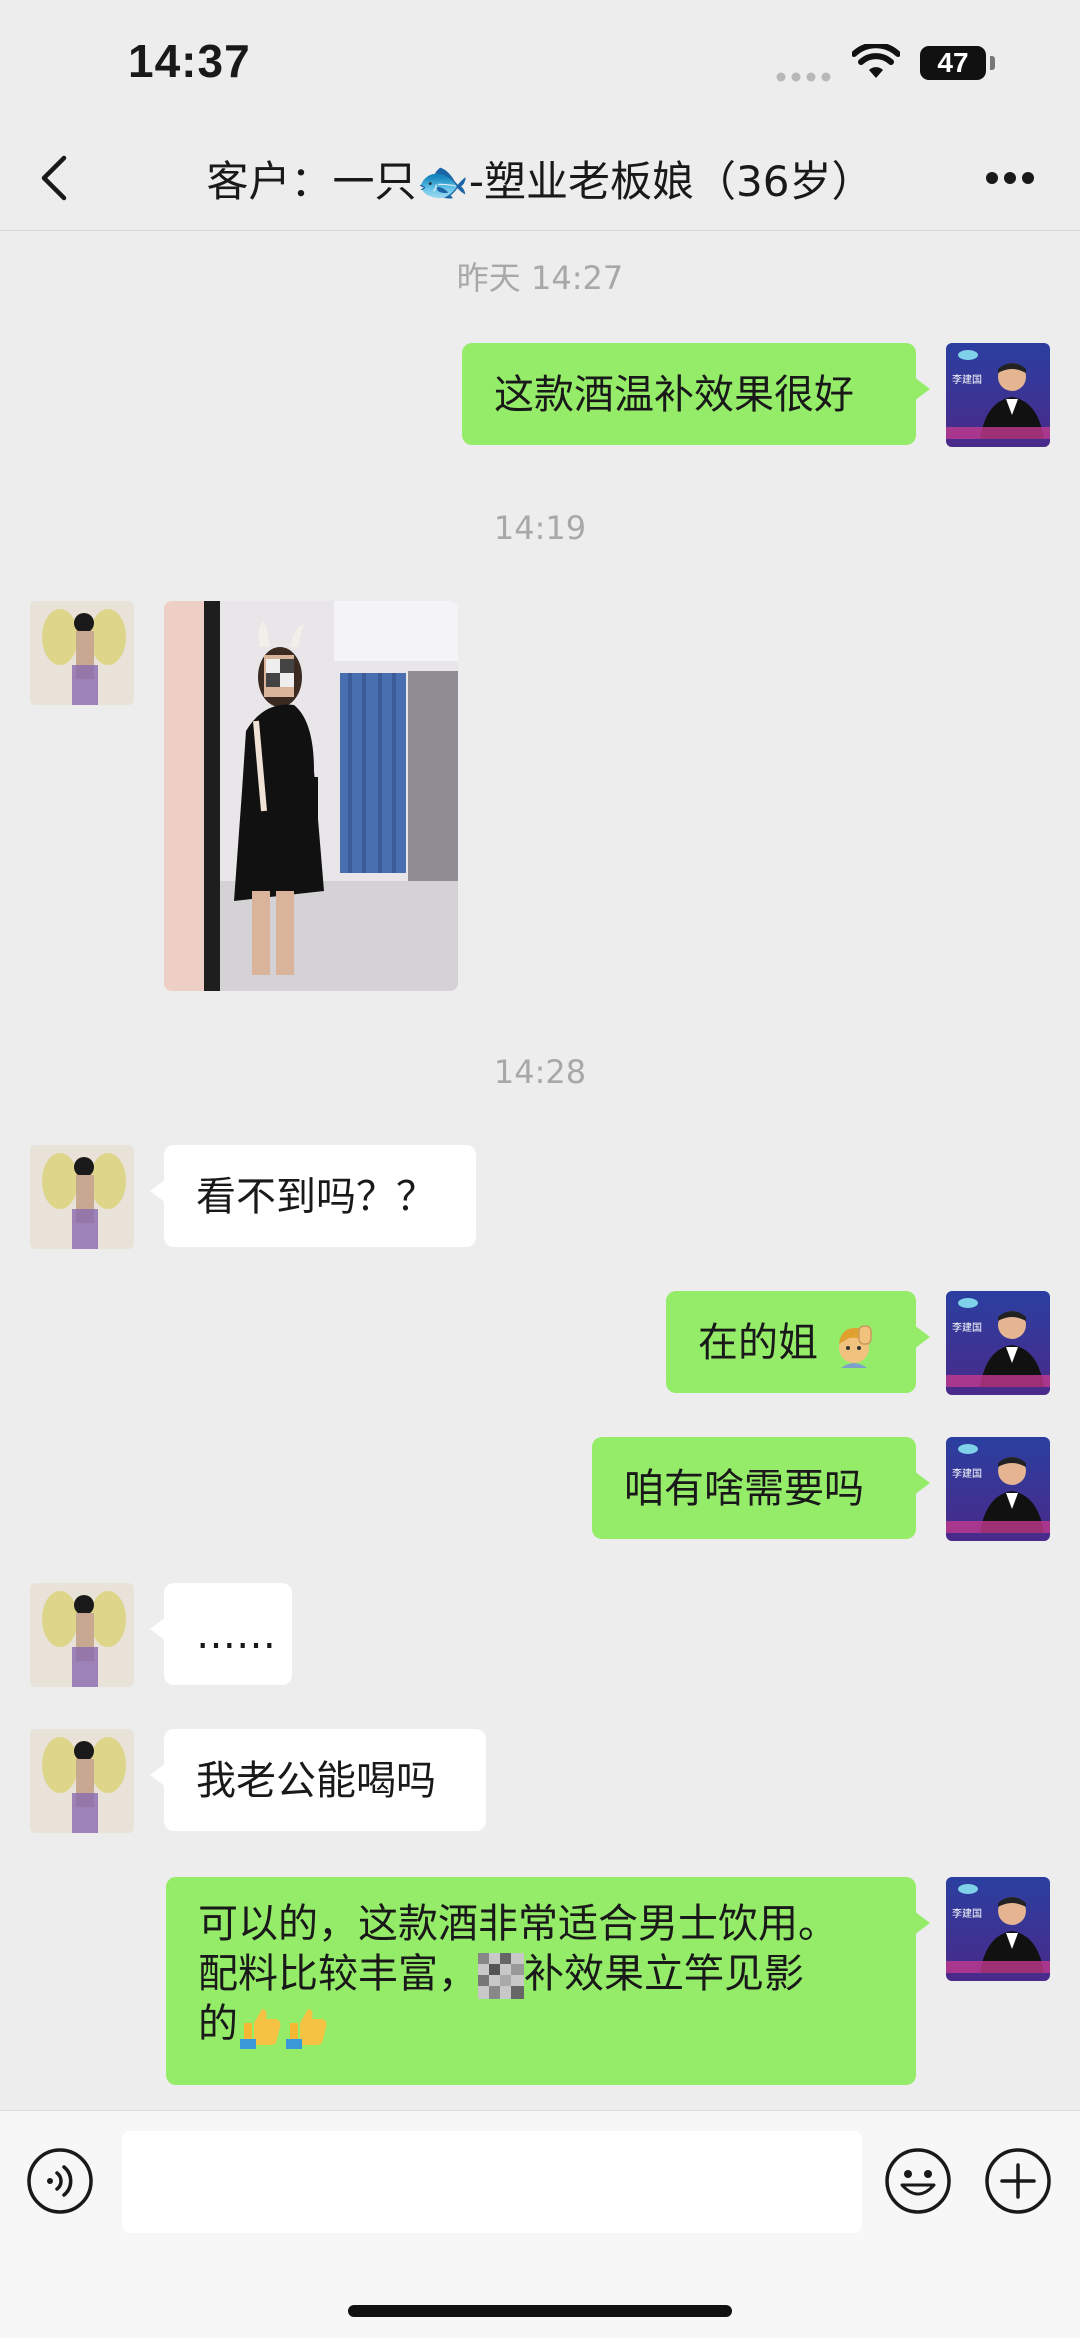 The image size is (1080, 2338). What do you see at coordinates (1018, 2181) in the screenshot?
I see `plus-icon` at bounding box center [1018, 2181].